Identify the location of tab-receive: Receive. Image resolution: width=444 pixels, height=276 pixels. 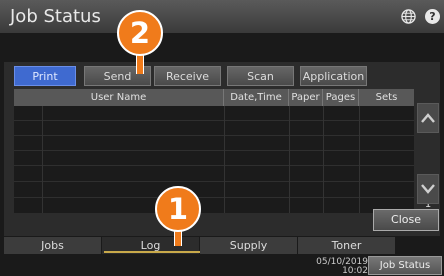
(187, 76).